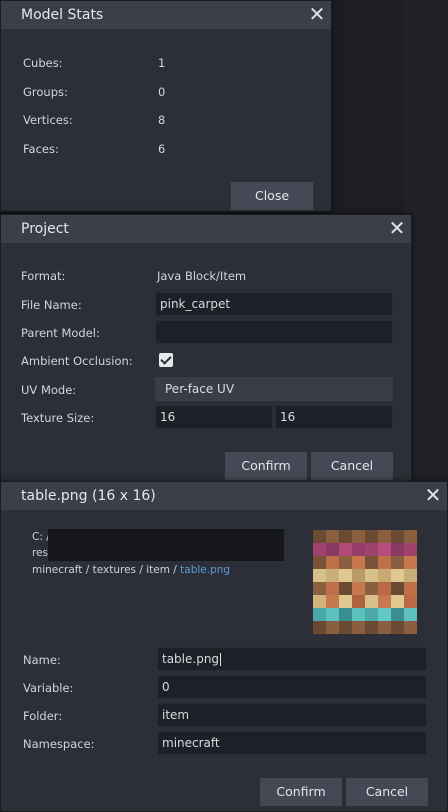  Describe the element at coordinates (206, 229) in the screenshot. I see `project-titlebar: Project ✕` at that location.